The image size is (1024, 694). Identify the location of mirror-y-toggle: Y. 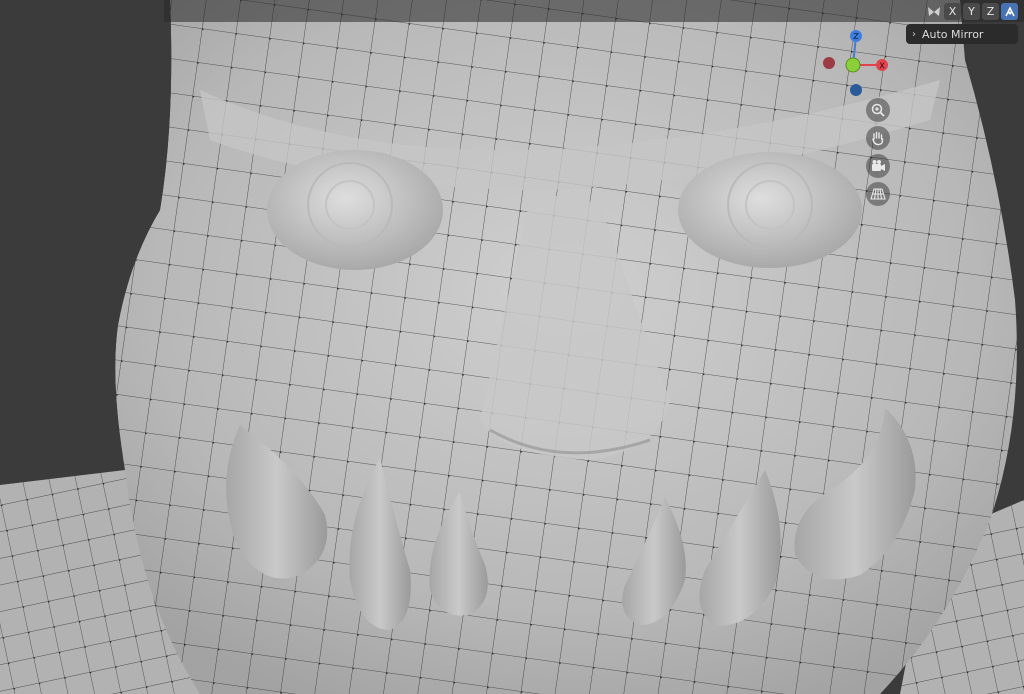
(971, 11).